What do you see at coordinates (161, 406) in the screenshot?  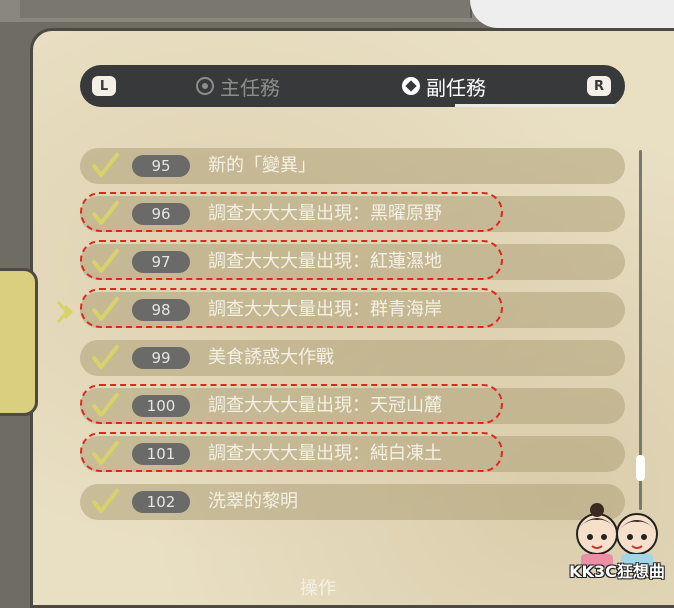 I see `quest-number: 100` at bounding box center [161, 406].